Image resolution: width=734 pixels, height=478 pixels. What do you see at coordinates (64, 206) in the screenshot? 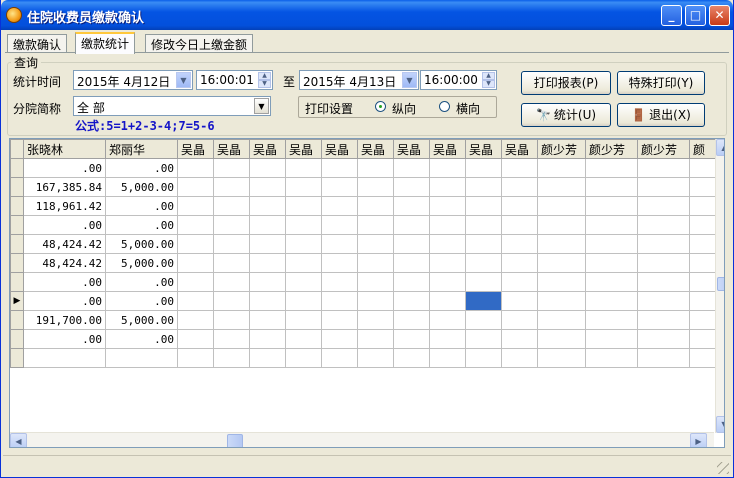
I see `grid-cell: 118,961.42` at bounding box center [64, 206].